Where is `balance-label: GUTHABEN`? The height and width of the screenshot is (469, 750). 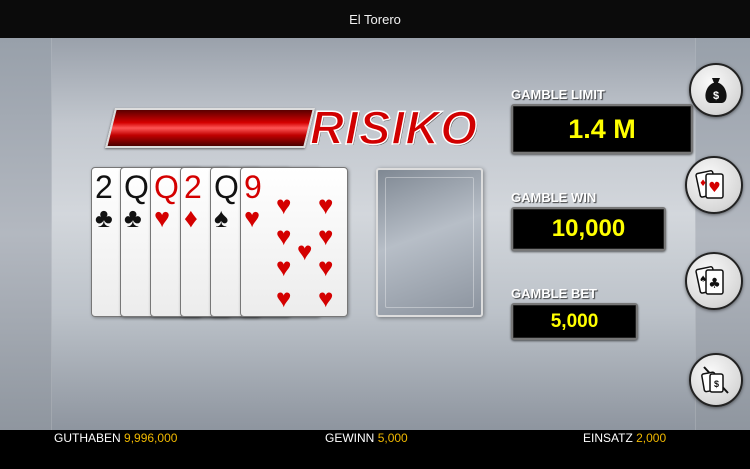 balance-label: GUTHABEN is located at coordinates (87, 438).